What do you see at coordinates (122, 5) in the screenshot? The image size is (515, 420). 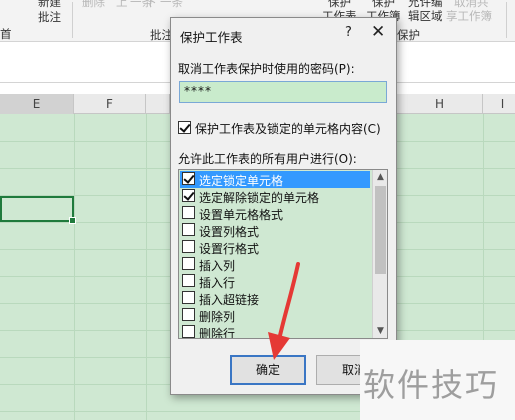 I see `prev-comment-button: 上` at bounding box center [122, 5].